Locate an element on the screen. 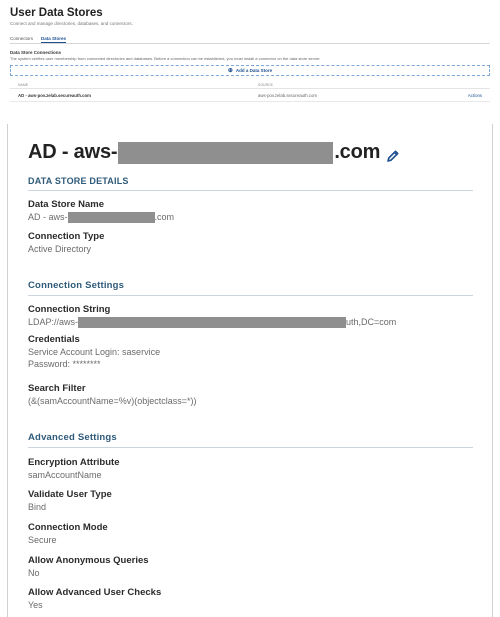  row-source: aws-pov.zelab.secureauth.com is located at coordinates (287, 95).